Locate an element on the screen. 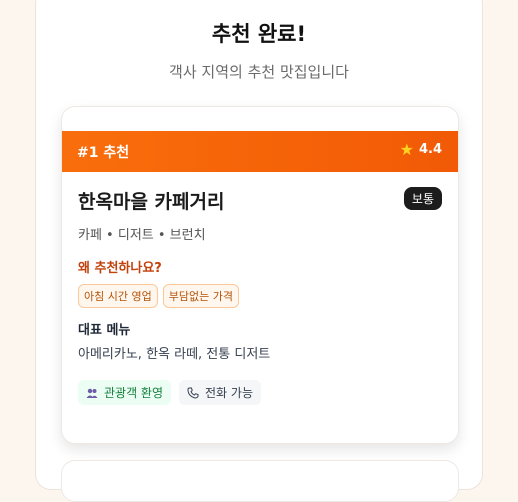 The image size is (518, 502). feature-chip-tourist: 관광객 환영 is located at coordinates (125, 392).